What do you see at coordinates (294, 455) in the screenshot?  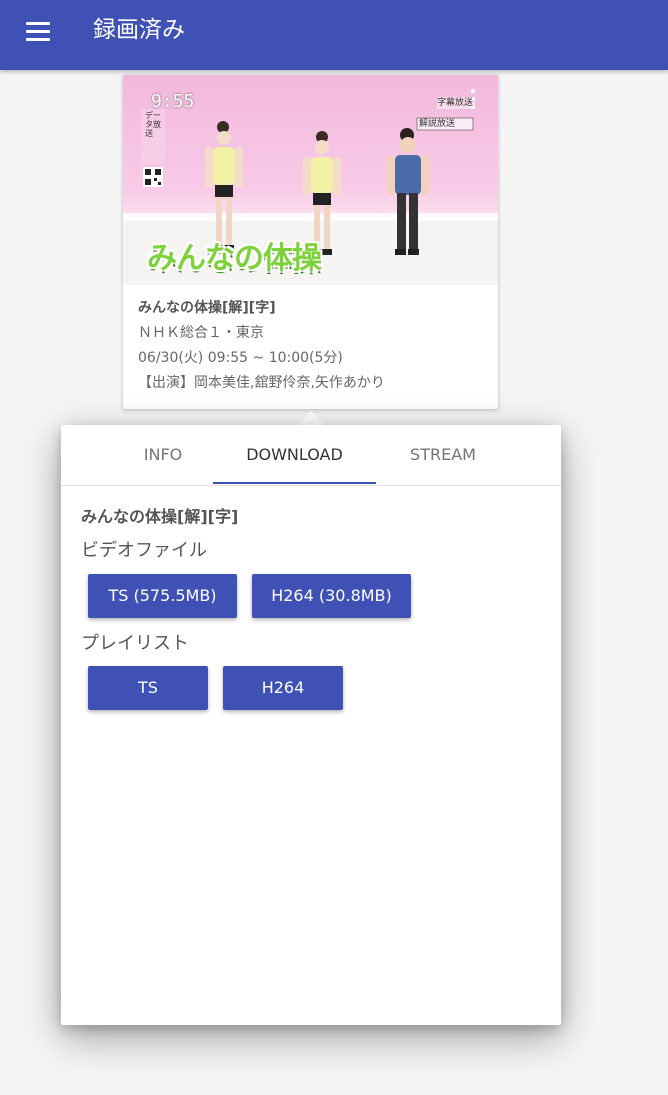 I see `tab-download: DOWNLOAD` at bounding box center [294, 455].